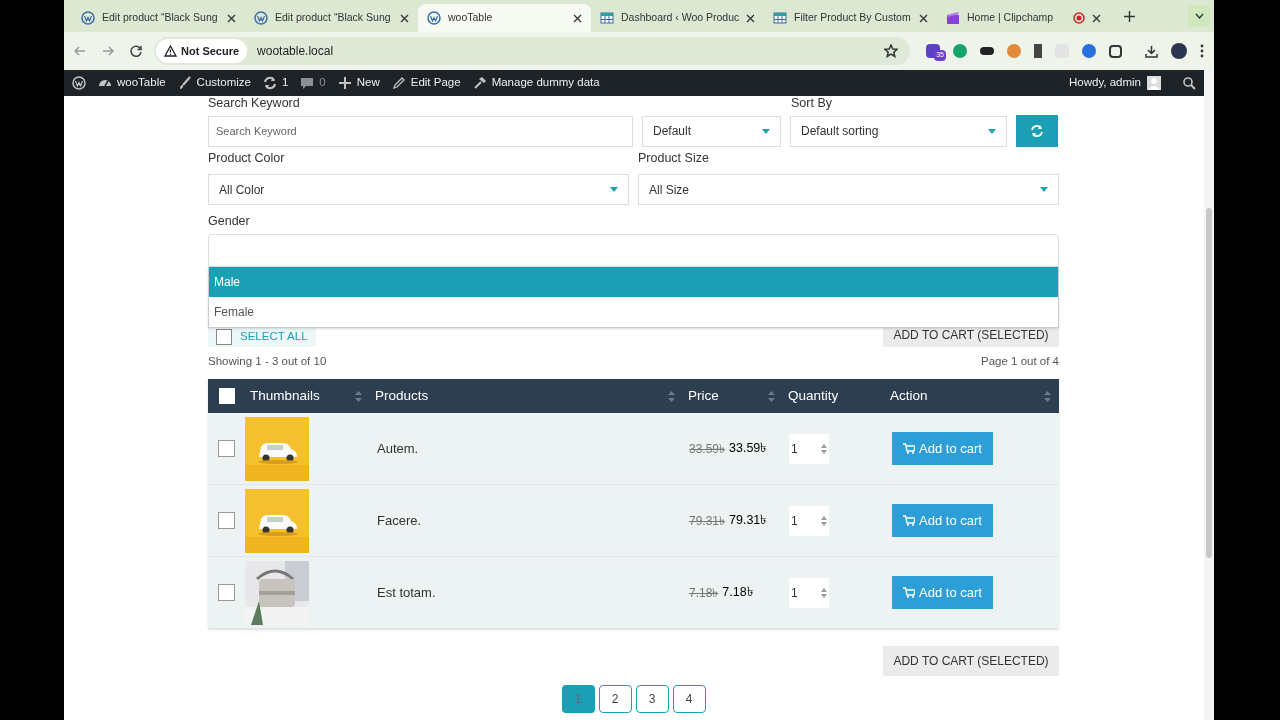 The height and width of the screenshot is (720, 1280). What do you see at coordinates (170, 51) in the screenshot?
I see `warning-icon` at bounding box center [170, 51].